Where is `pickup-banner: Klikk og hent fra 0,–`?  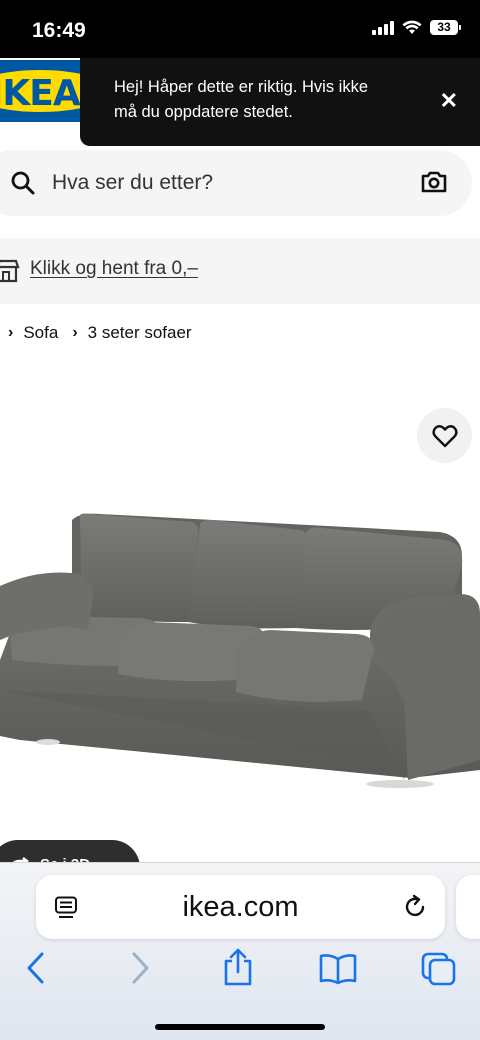
pickup-banner: Klikk og hent fra 0,– is located at coordinates (240, 271).